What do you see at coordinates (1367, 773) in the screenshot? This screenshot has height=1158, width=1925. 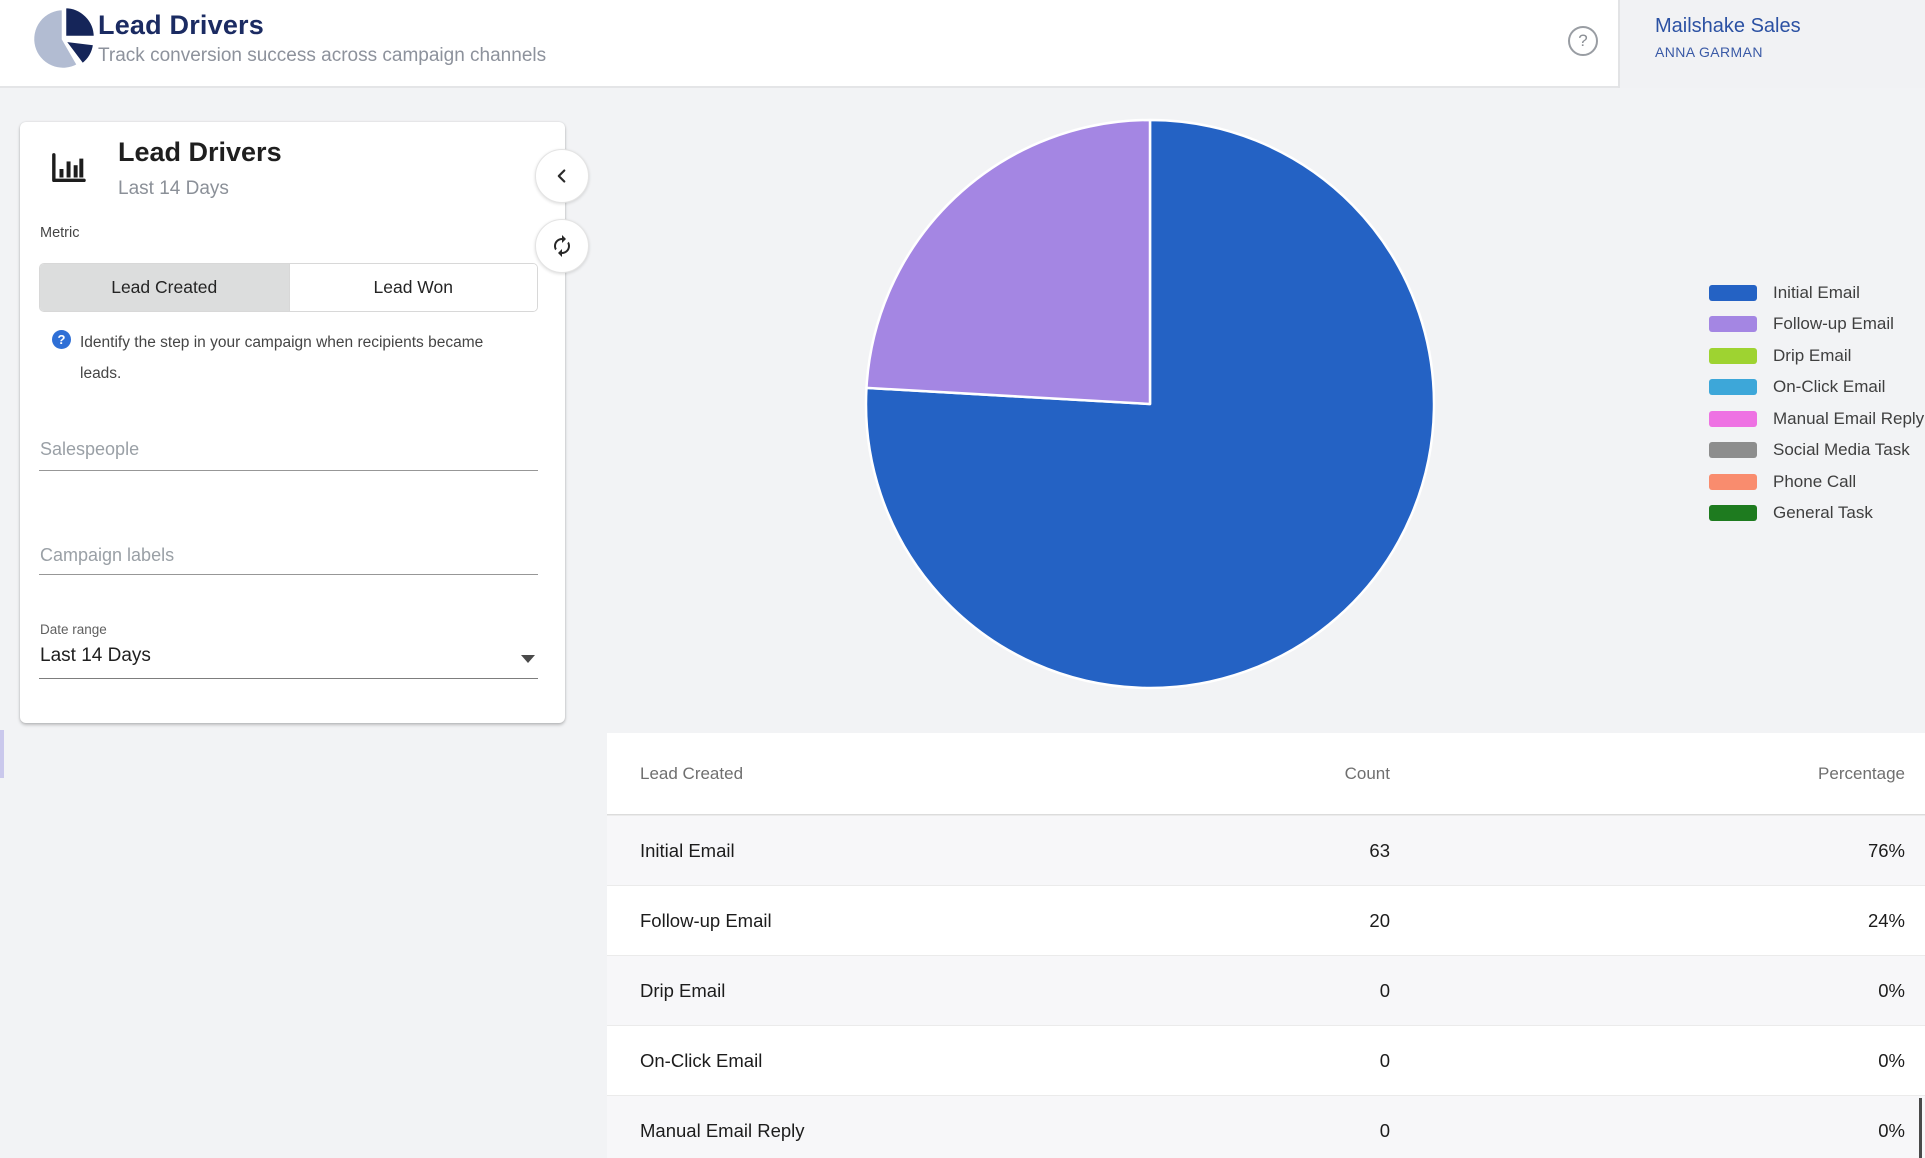 I see `column-header-count: Count` at bounding box center [1367, 773].